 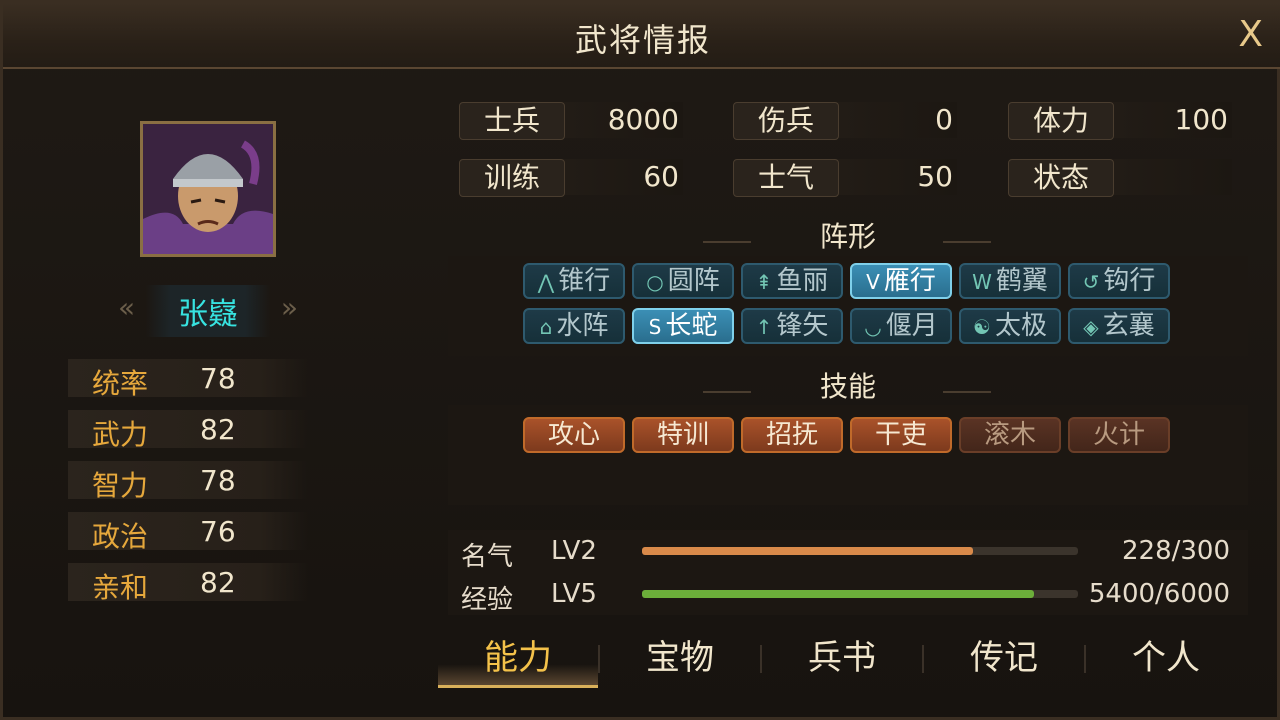 What do you see at coordinates (901, 281) in the screenshot?
I see `formation-button: V 雁行` at bounding box center [901, 281].